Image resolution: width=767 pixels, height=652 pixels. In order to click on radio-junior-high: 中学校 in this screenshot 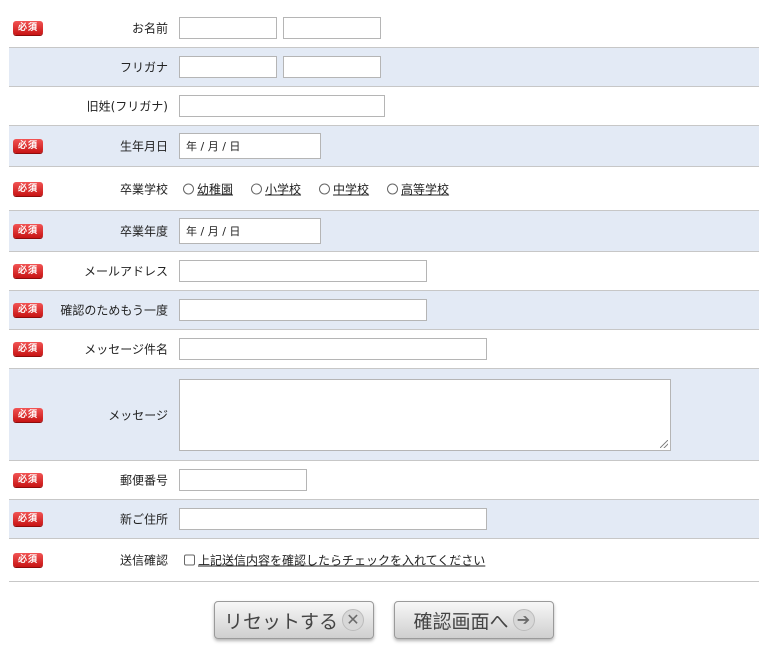, I will do `click(344, 188)`.